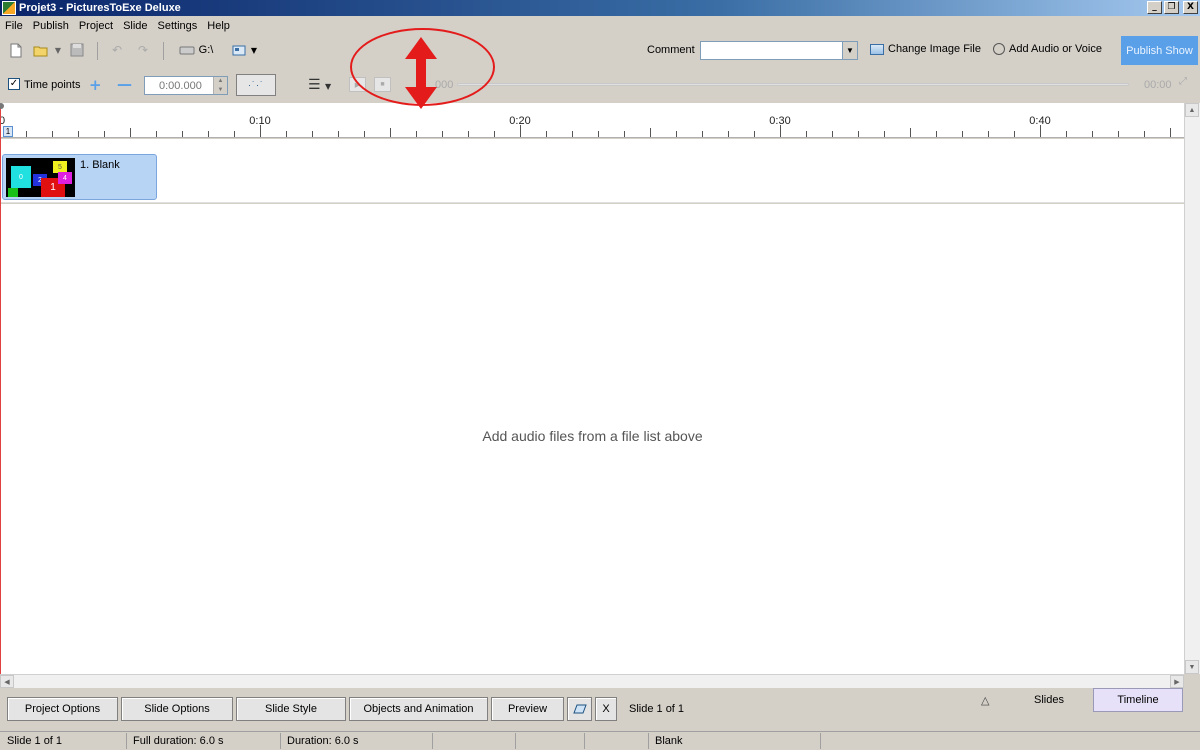  What do you see at coordinates (100, 165) in the screenshot?
I see `slide-name: 1. Blank` at bounding box center [100, 165].